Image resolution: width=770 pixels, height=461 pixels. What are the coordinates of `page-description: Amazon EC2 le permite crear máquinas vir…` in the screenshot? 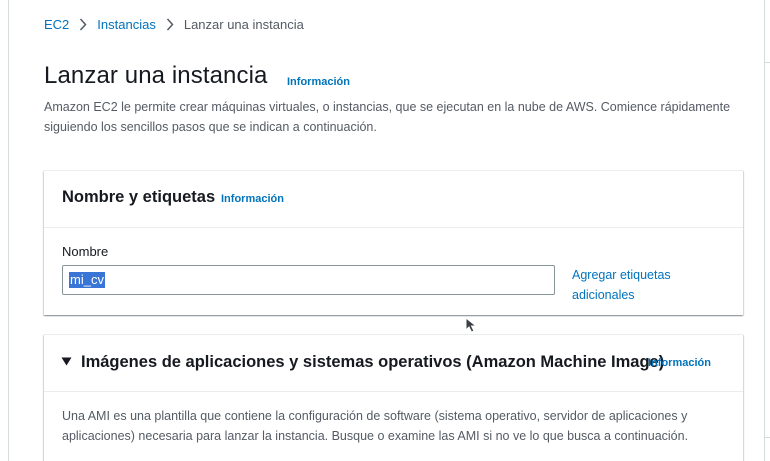 It's located at (387, 117).